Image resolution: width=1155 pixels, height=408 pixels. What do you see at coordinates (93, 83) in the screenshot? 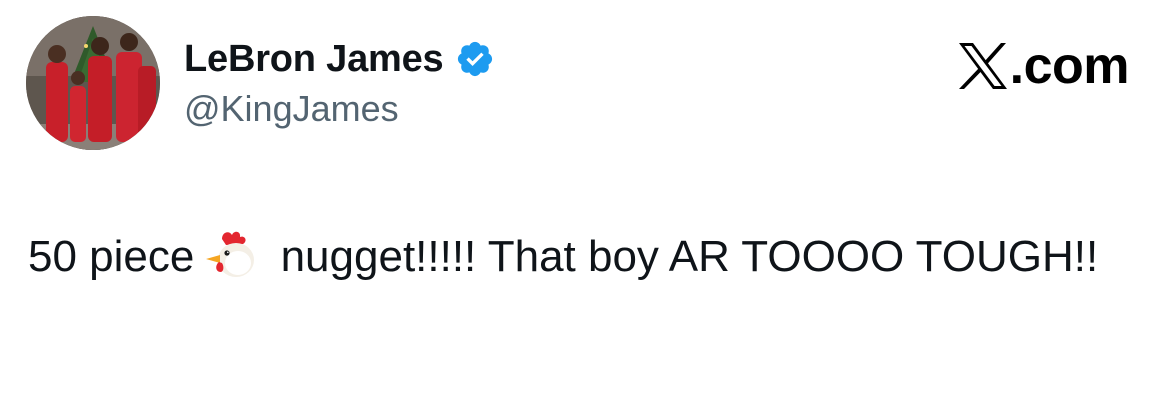
I see `avatar` at bounding box center [93, 83].